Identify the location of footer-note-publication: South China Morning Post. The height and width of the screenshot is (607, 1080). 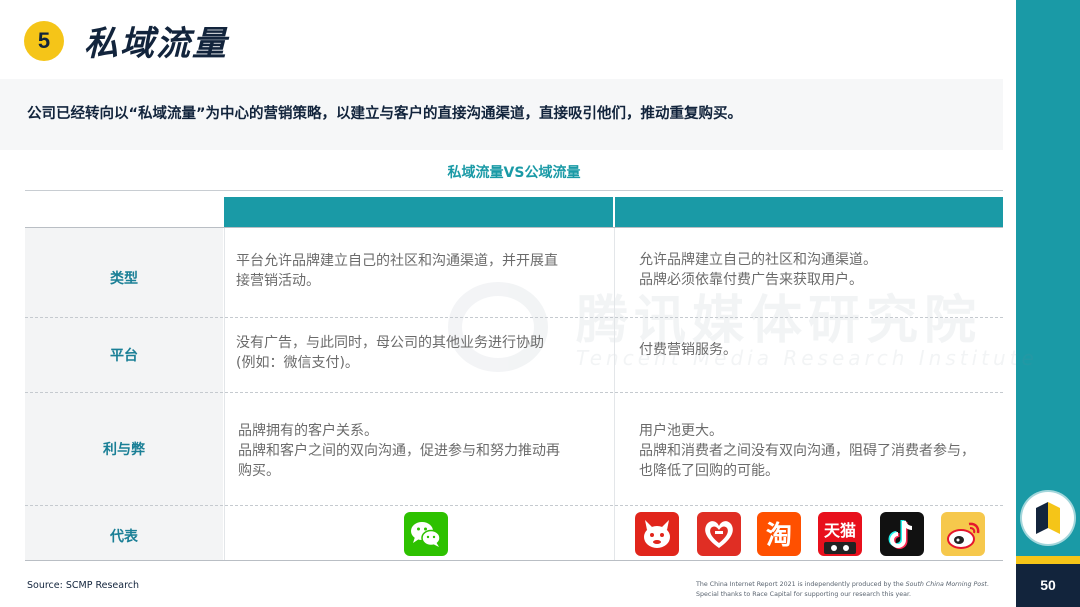
(946, 584).